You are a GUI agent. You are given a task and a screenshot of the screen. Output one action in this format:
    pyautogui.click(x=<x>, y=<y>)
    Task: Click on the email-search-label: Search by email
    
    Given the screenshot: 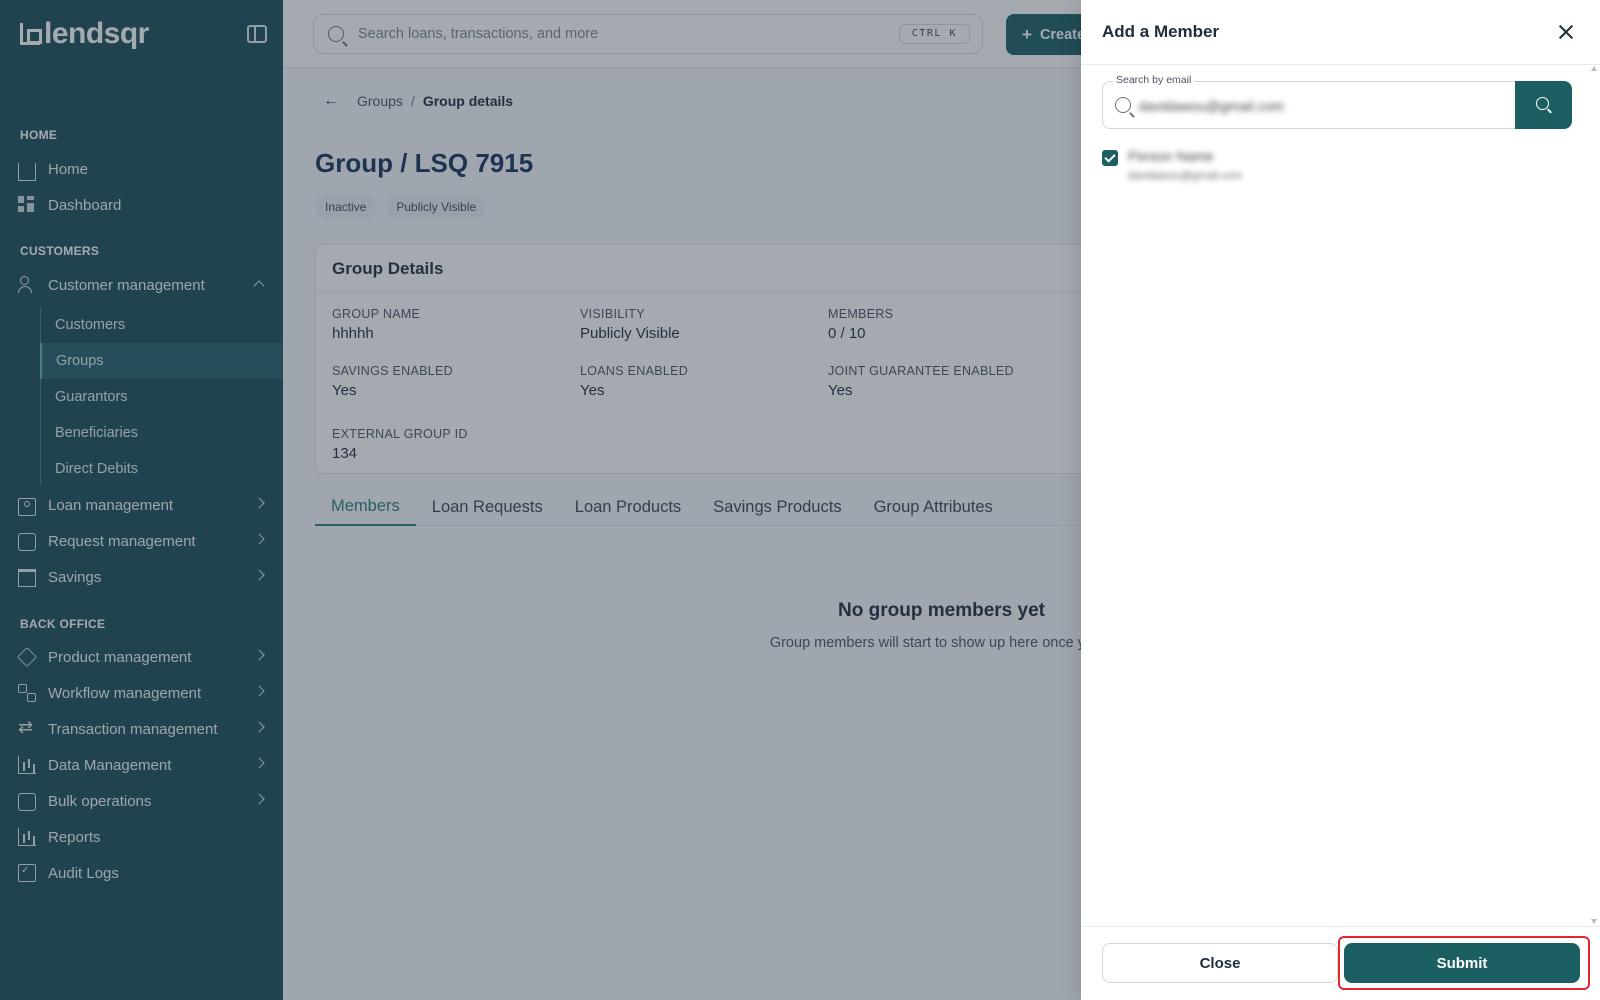 What is the action you would take?
    pyautogui.click(x=1154, y=80)
    